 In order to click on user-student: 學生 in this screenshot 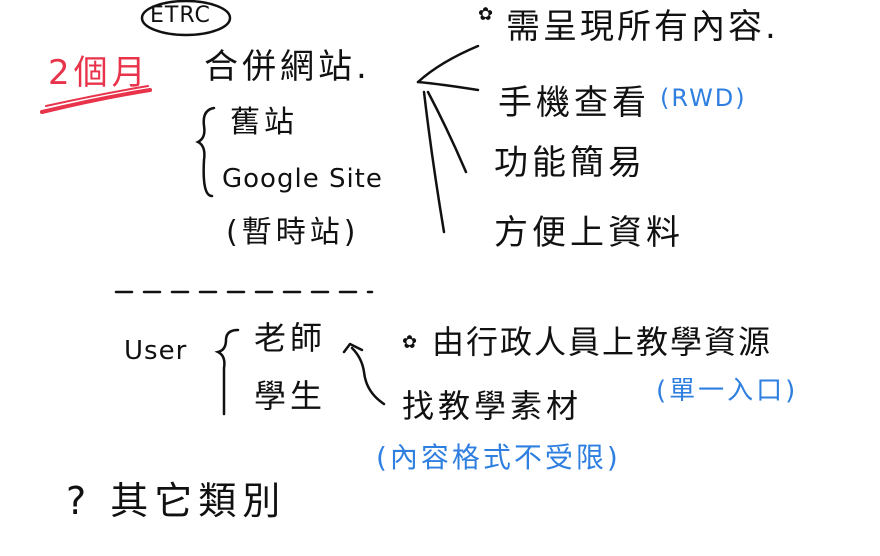, I will do `click(290, 396)`.